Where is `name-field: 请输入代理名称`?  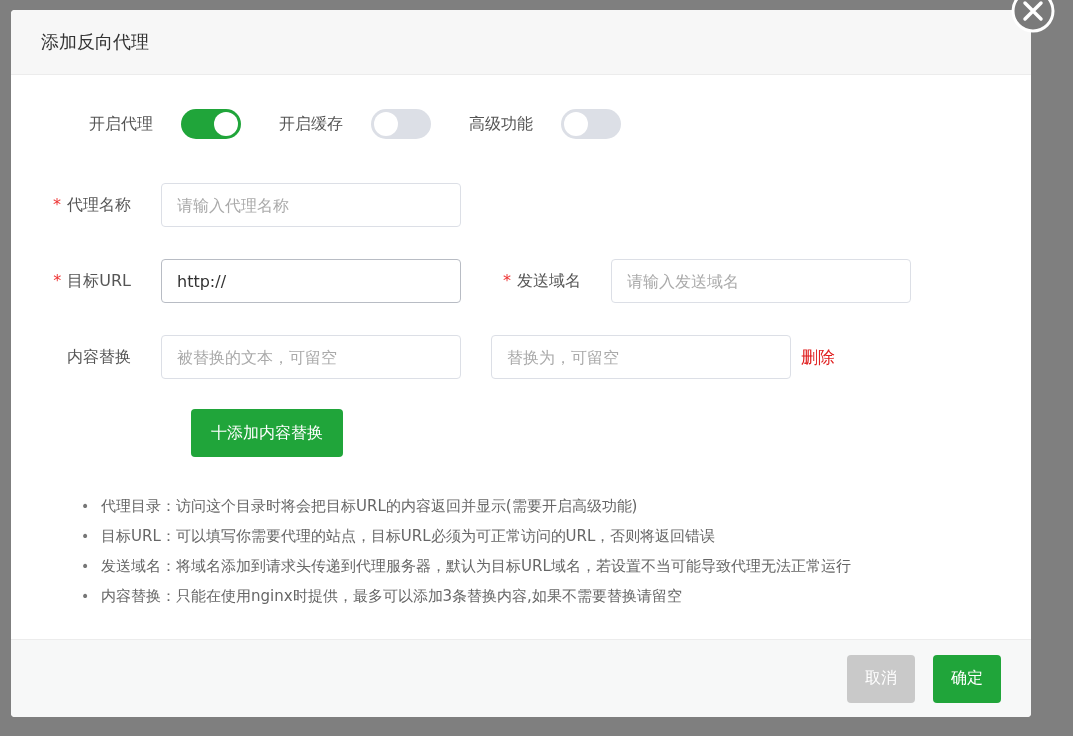
name-field: 请输入代理名称 is located at coordinates (311, 205).